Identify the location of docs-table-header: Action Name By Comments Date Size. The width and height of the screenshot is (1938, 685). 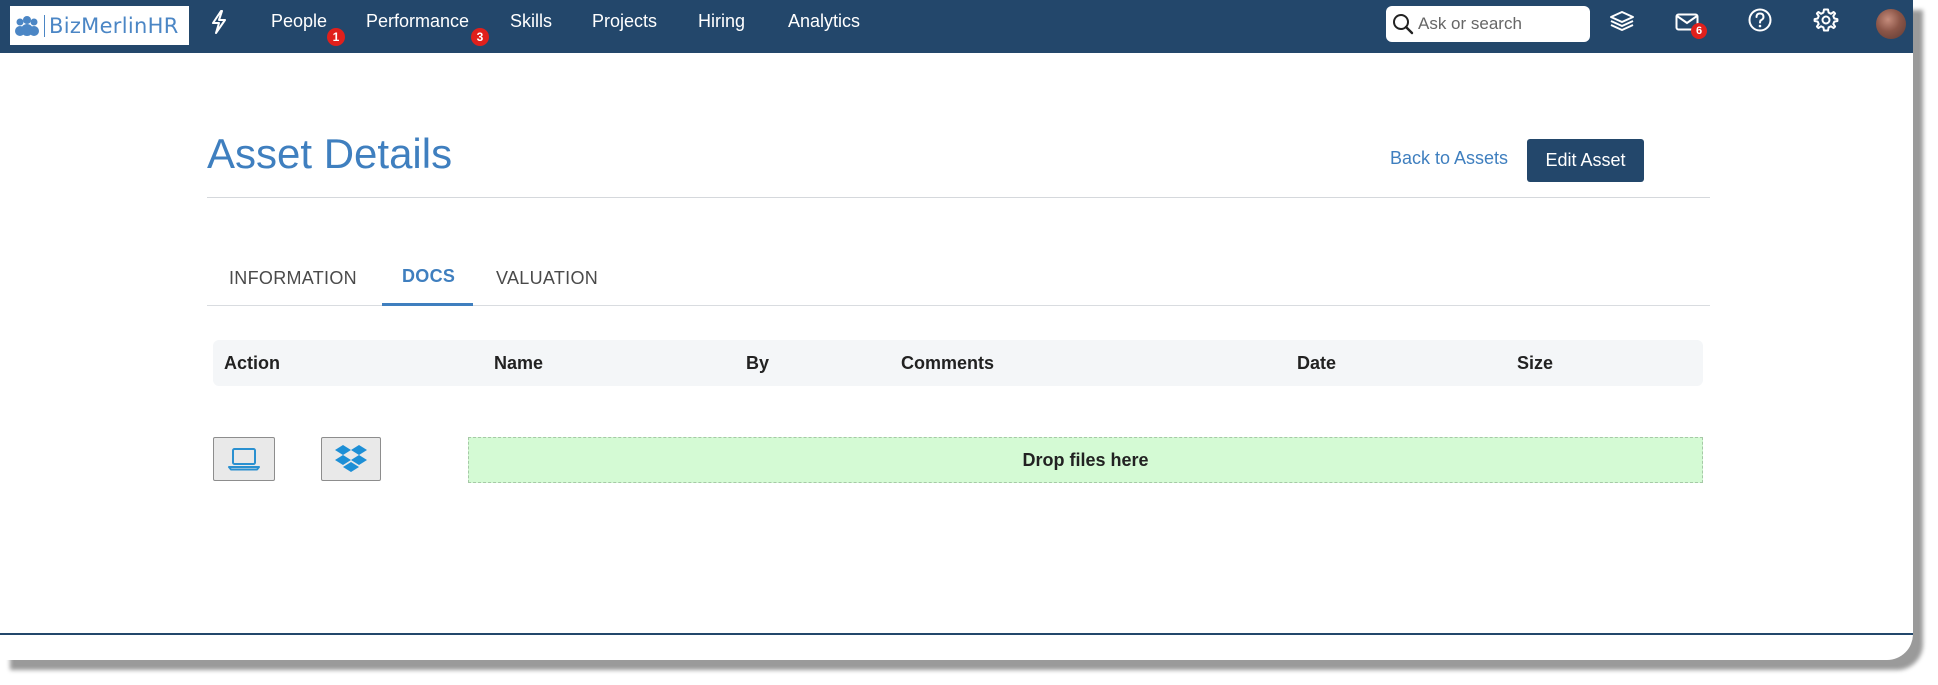
(958, 363).